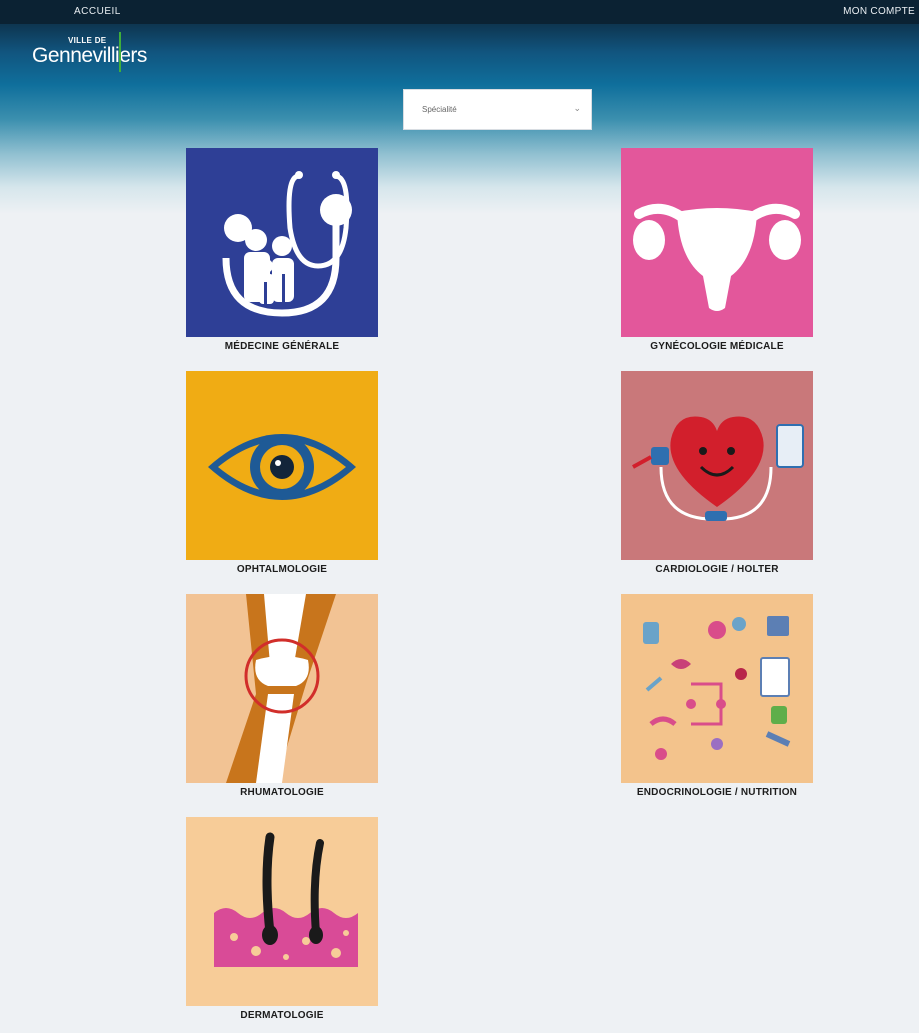  Describe the element at coordinates (282, 242) in the screenshot. I see `family-stethoscope-icon` at that location.